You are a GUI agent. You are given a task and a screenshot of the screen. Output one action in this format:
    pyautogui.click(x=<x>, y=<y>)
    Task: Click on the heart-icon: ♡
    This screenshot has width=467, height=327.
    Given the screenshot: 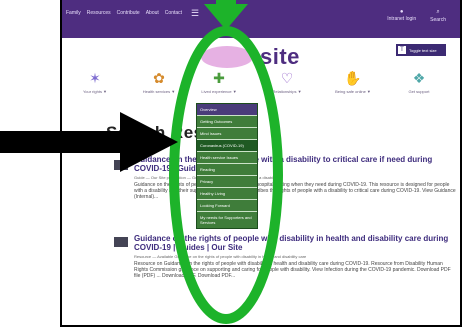 What is the action you would take?
    pyautogui.click(x=287, y=78)
    